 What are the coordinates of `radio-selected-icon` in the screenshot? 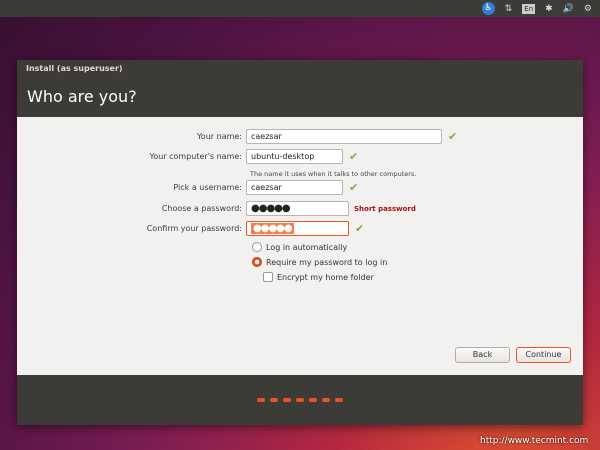 It's located at (257, 262).